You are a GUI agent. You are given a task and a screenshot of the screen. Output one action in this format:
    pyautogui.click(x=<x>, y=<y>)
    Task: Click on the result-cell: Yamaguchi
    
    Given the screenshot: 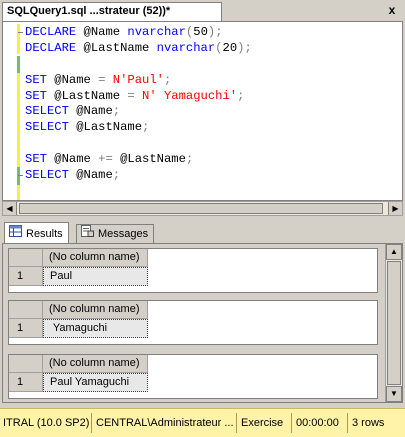 What is the action you would take?
    pyautogui.click(x=95, y=328)
    